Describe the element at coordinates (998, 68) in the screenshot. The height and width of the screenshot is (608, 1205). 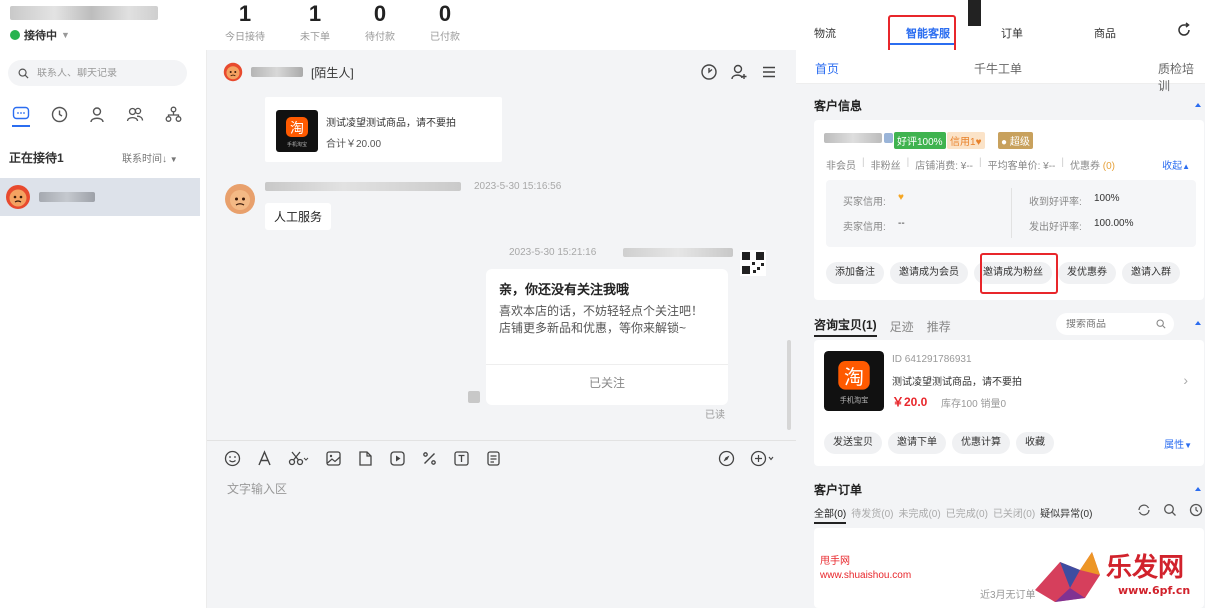
I see `subtab-workorder: 千牛工单` at that location.